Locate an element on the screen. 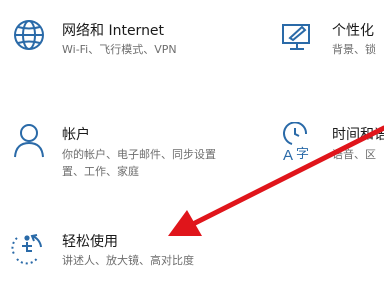 The height and width of the screenshot is (300, 384). ease-of-access-title: 轻松使用 is located at coordinates (90, 242).